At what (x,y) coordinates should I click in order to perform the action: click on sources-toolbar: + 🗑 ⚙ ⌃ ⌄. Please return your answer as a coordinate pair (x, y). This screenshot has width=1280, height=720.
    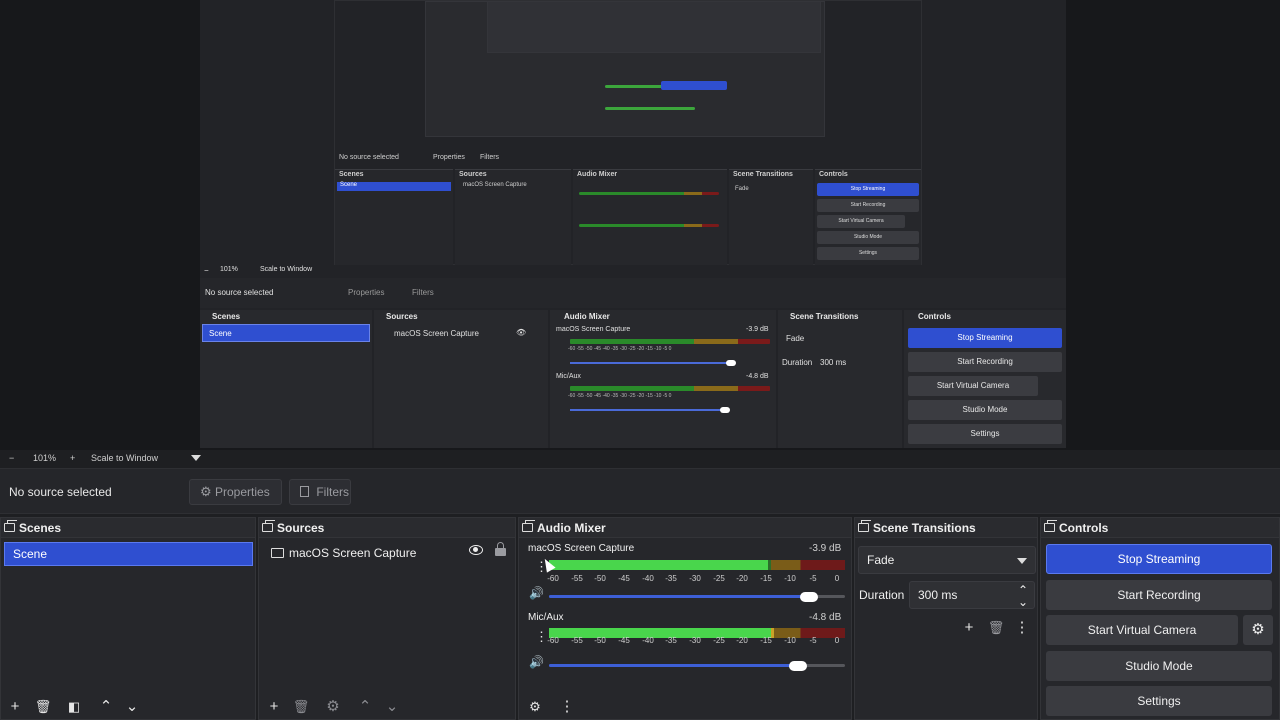
    Looking at the image, I should click on (387, 707).